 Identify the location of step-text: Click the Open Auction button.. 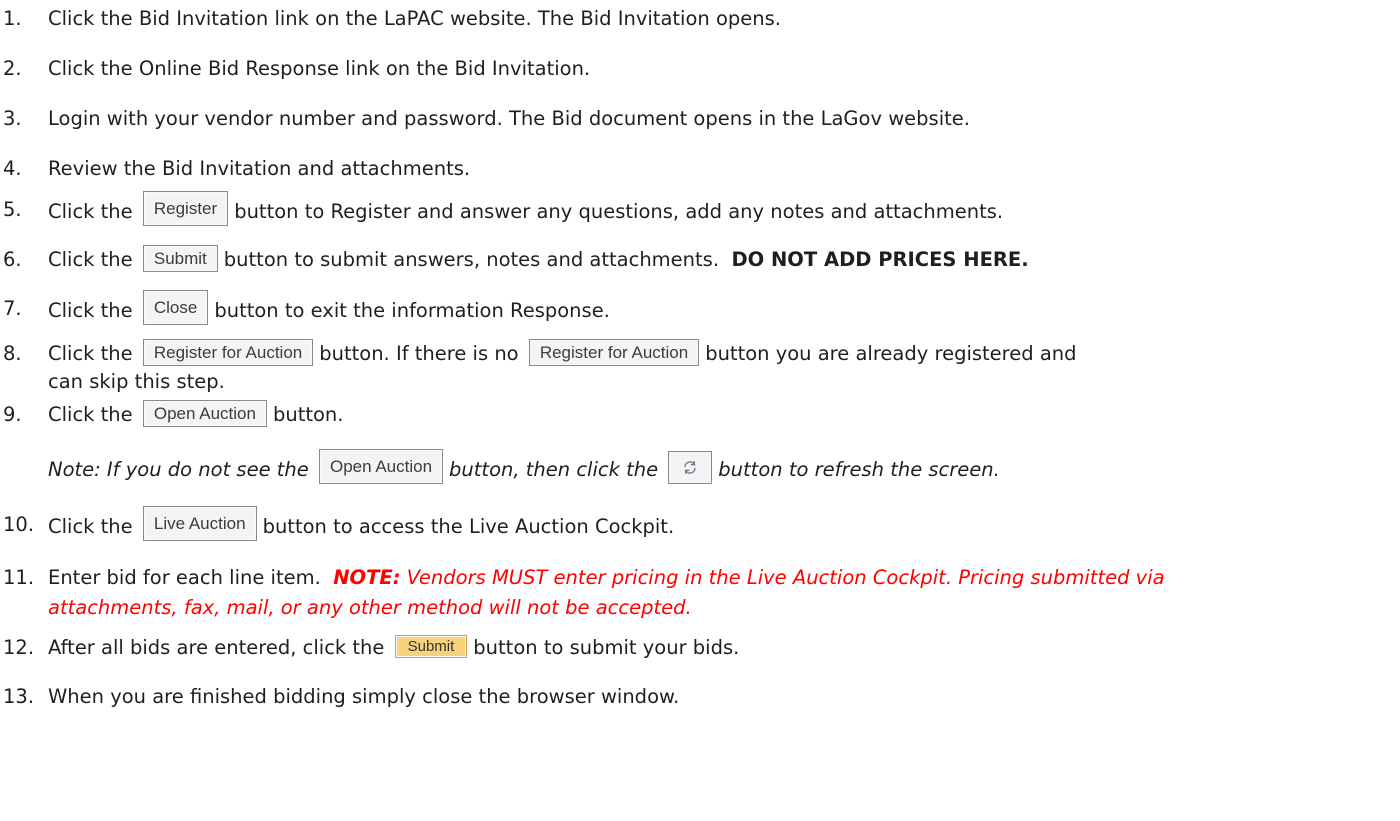
(195, 415).